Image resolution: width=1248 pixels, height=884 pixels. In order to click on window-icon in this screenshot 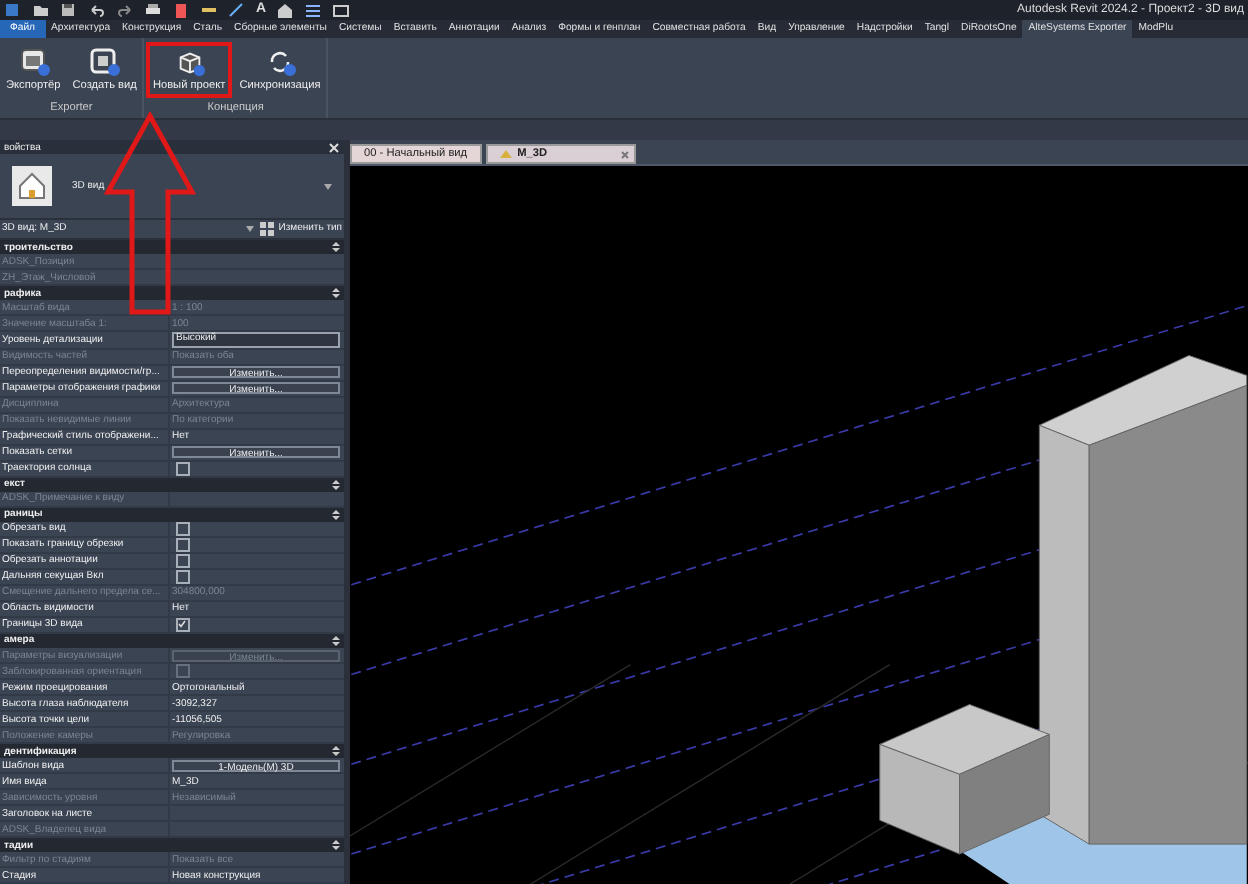, I will do `click(341, 10)`.